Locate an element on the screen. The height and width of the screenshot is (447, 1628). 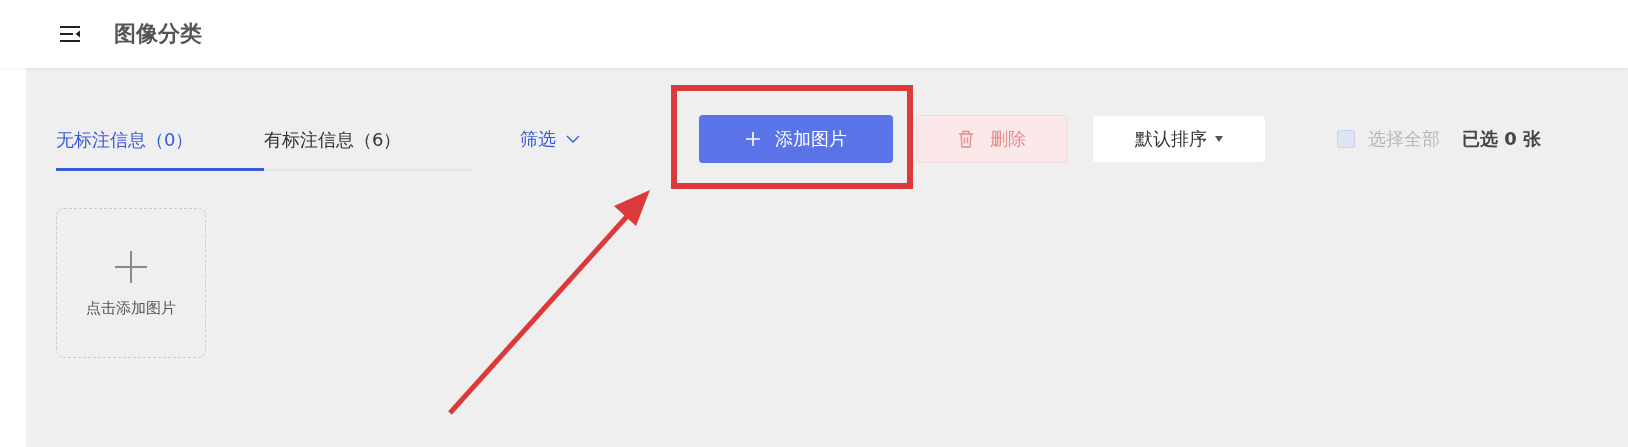
menu-collapse-icon is located at coordinates (70, 34).